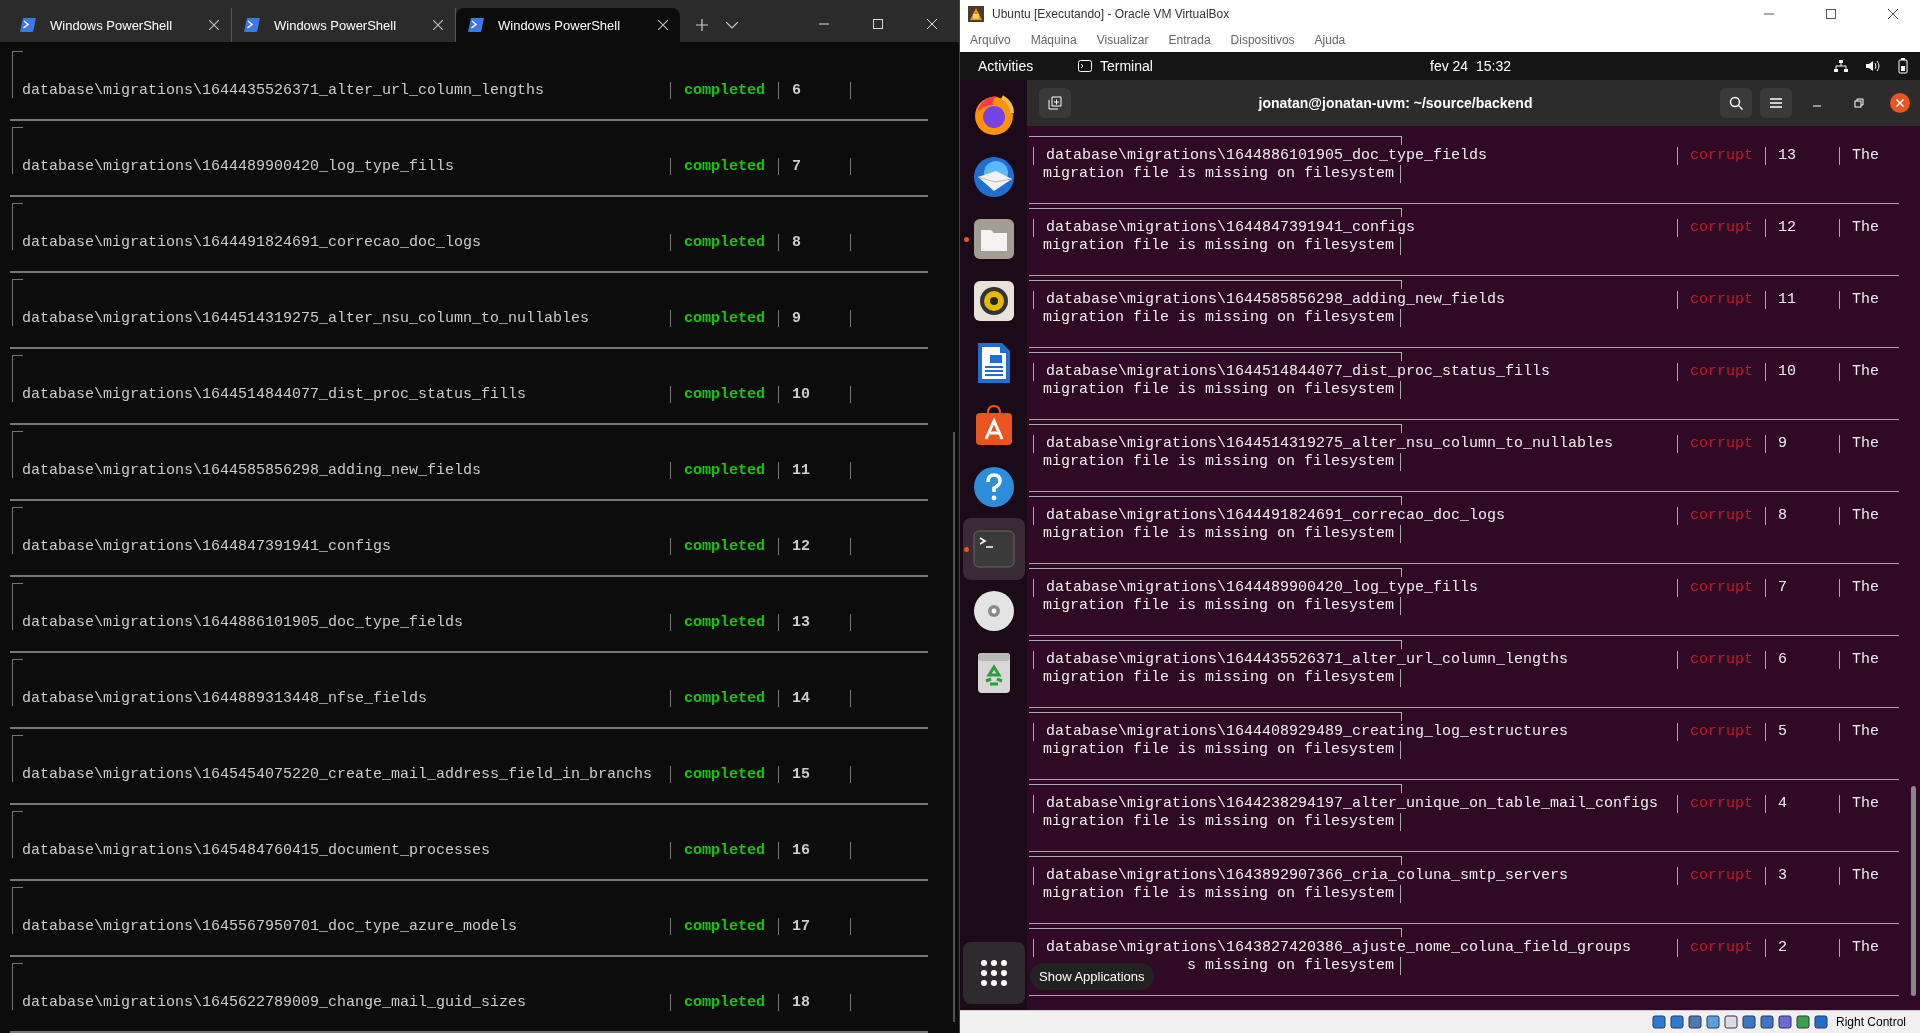 Image resolution: width=1920 pixels, height=1033 pixels. What do you see at coordinates (814, 698) in the screenshot?
I see `batch-number: 14` at bounding box center [814, 698].